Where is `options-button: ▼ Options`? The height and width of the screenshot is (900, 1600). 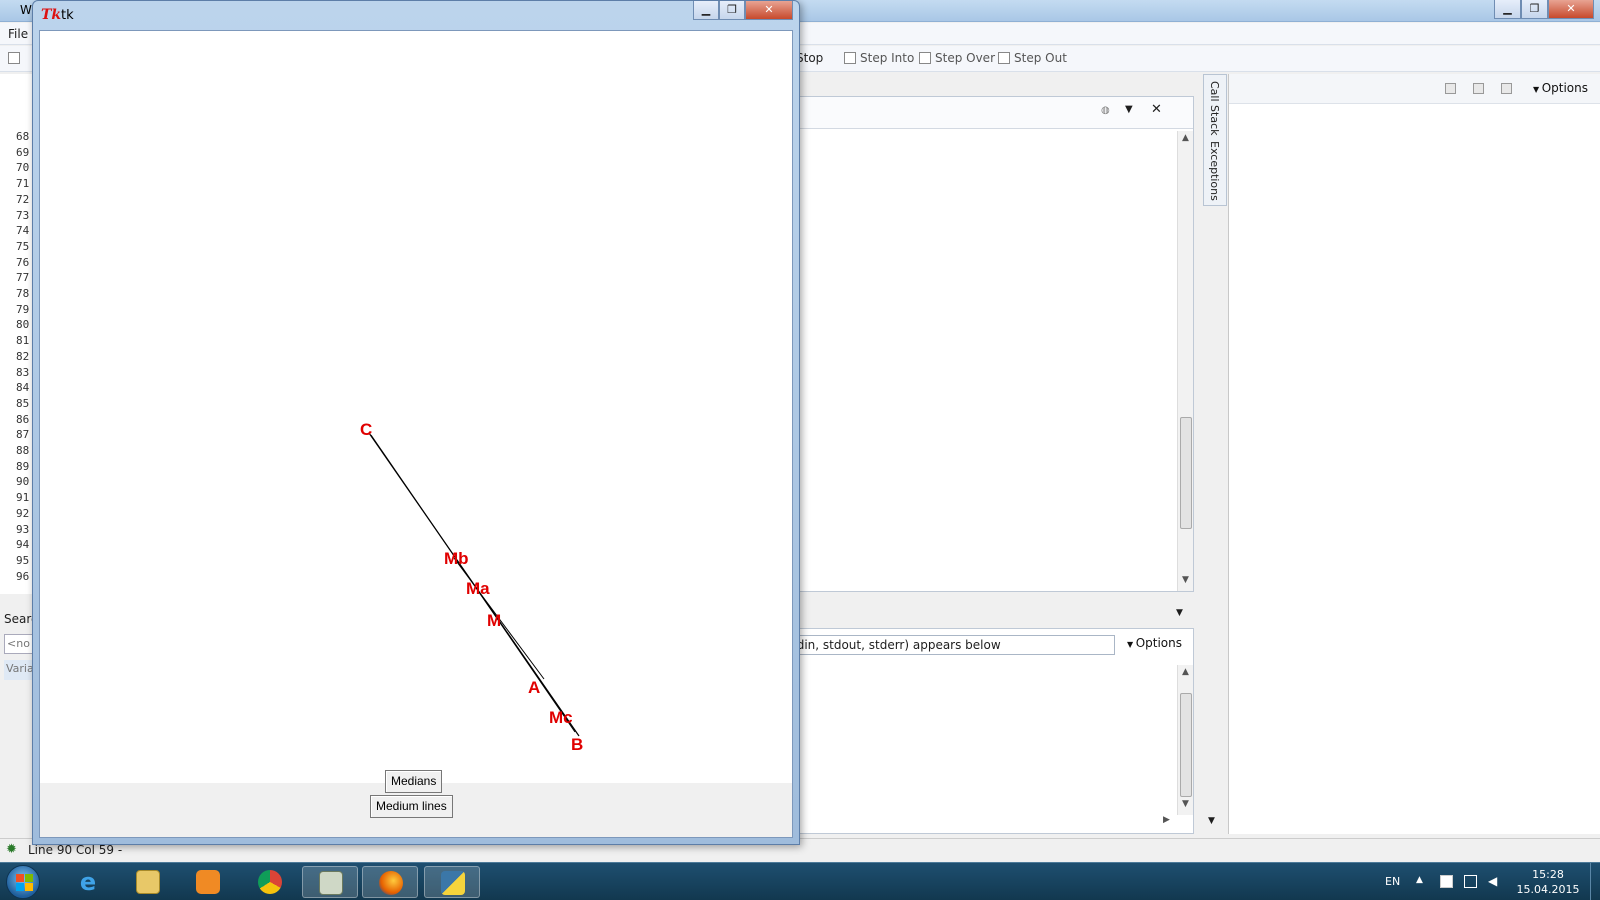 options-button: ▼ Options is located at coordinates (1560, 88).